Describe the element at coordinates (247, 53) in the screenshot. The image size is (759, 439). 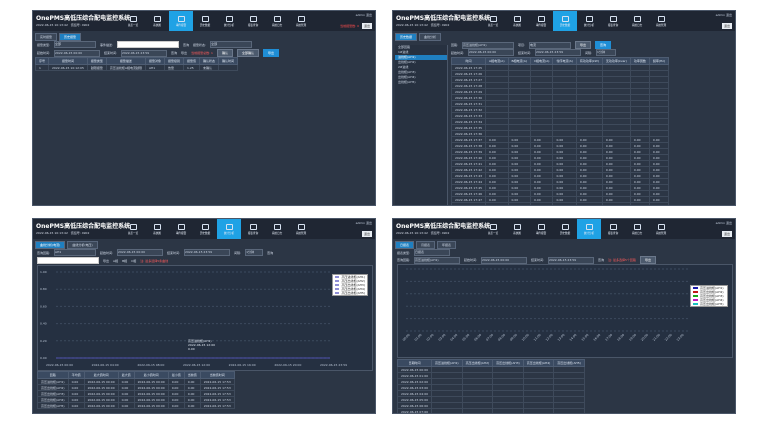
I see `confirm-all-button: 全部确认` at that location.